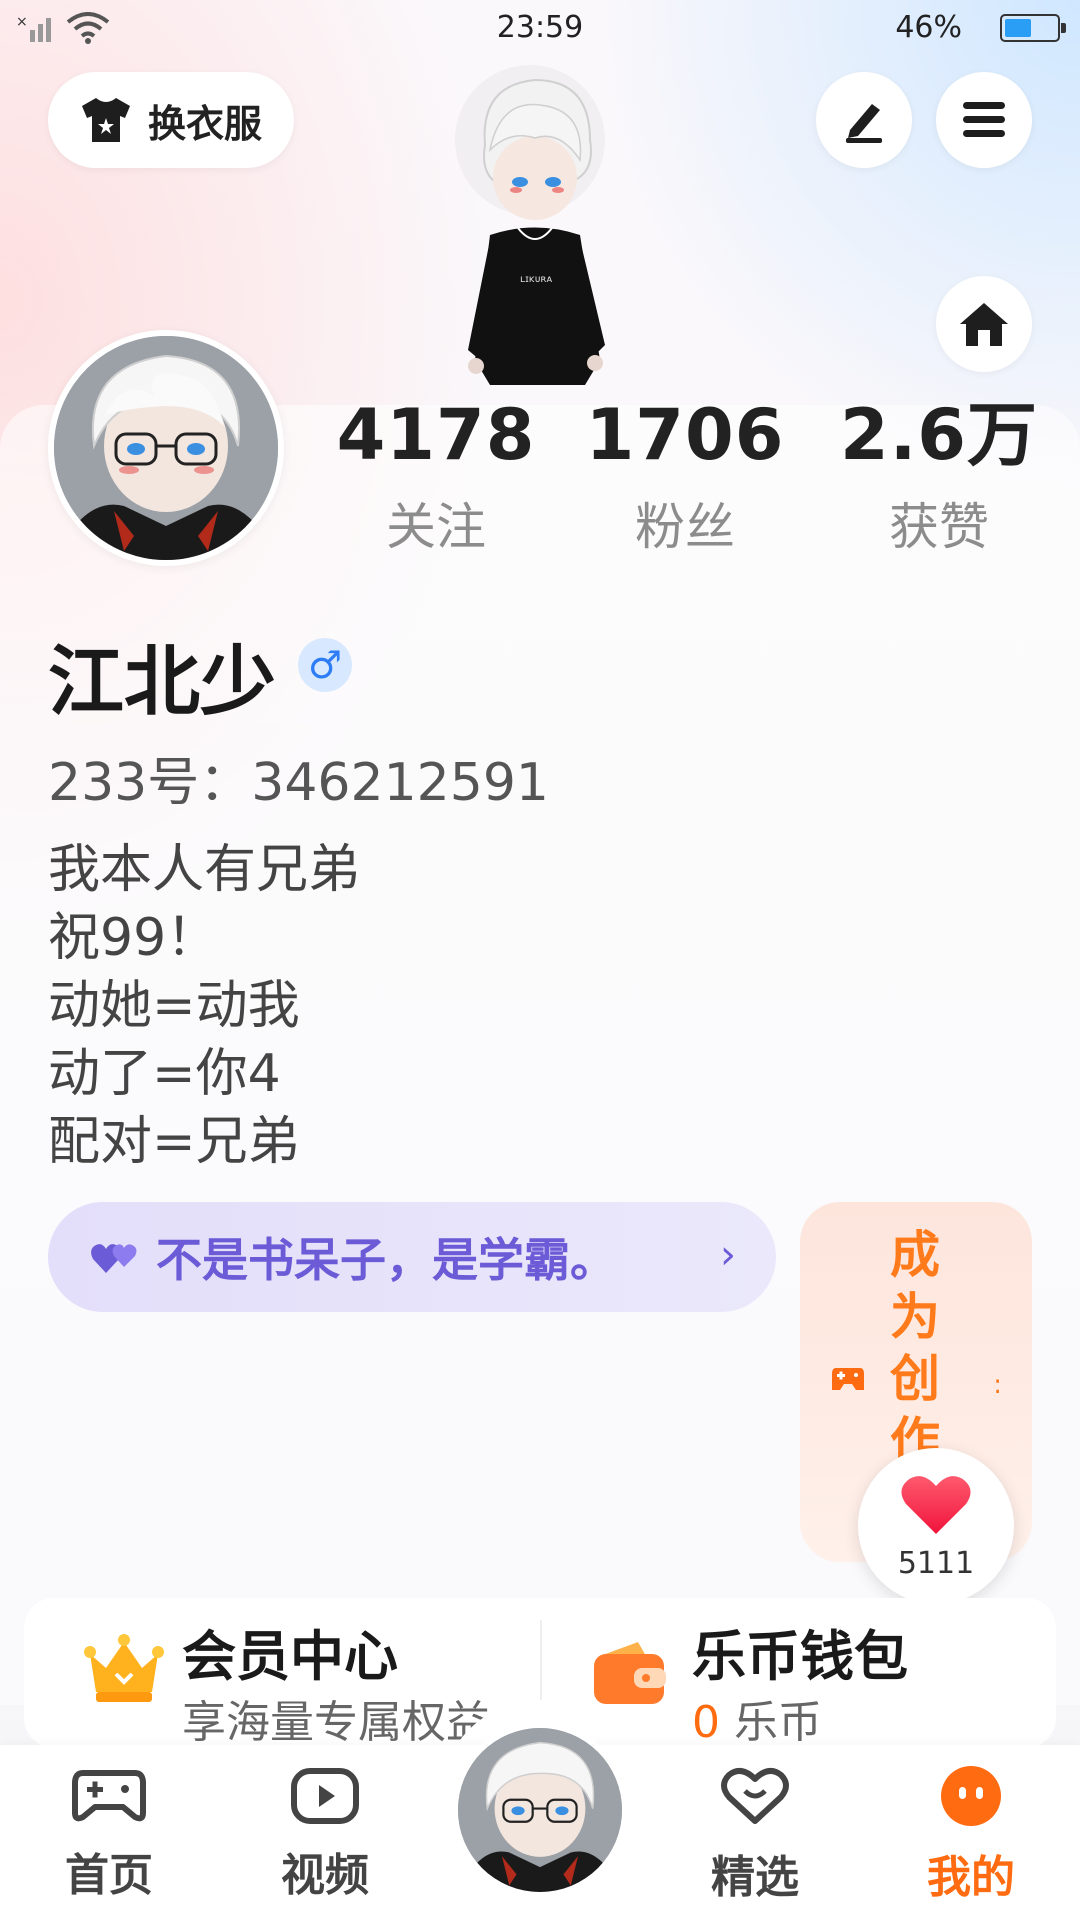 This screenshot has width=1080, height=1920. I want to click on avatar-portrait-image, so click(166, 448).